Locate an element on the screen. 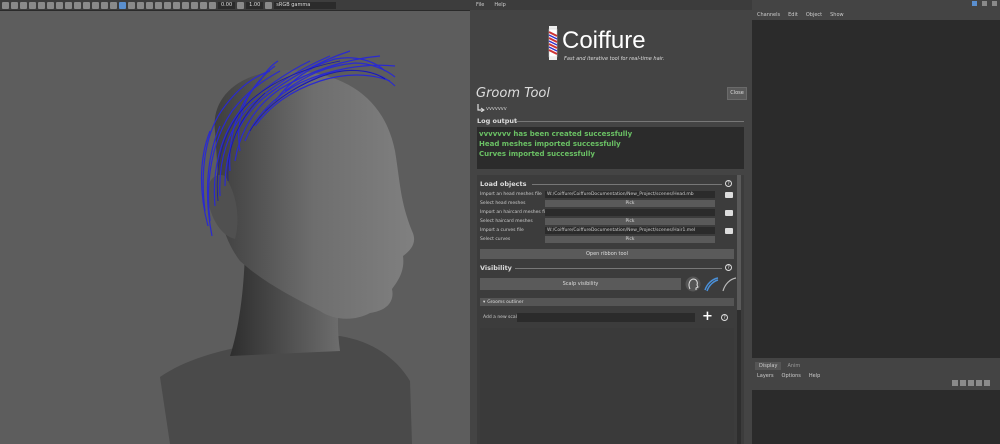 This screenshot has width=1000, height=444. vertical-scrollbar is located at coordinates (739, 309).